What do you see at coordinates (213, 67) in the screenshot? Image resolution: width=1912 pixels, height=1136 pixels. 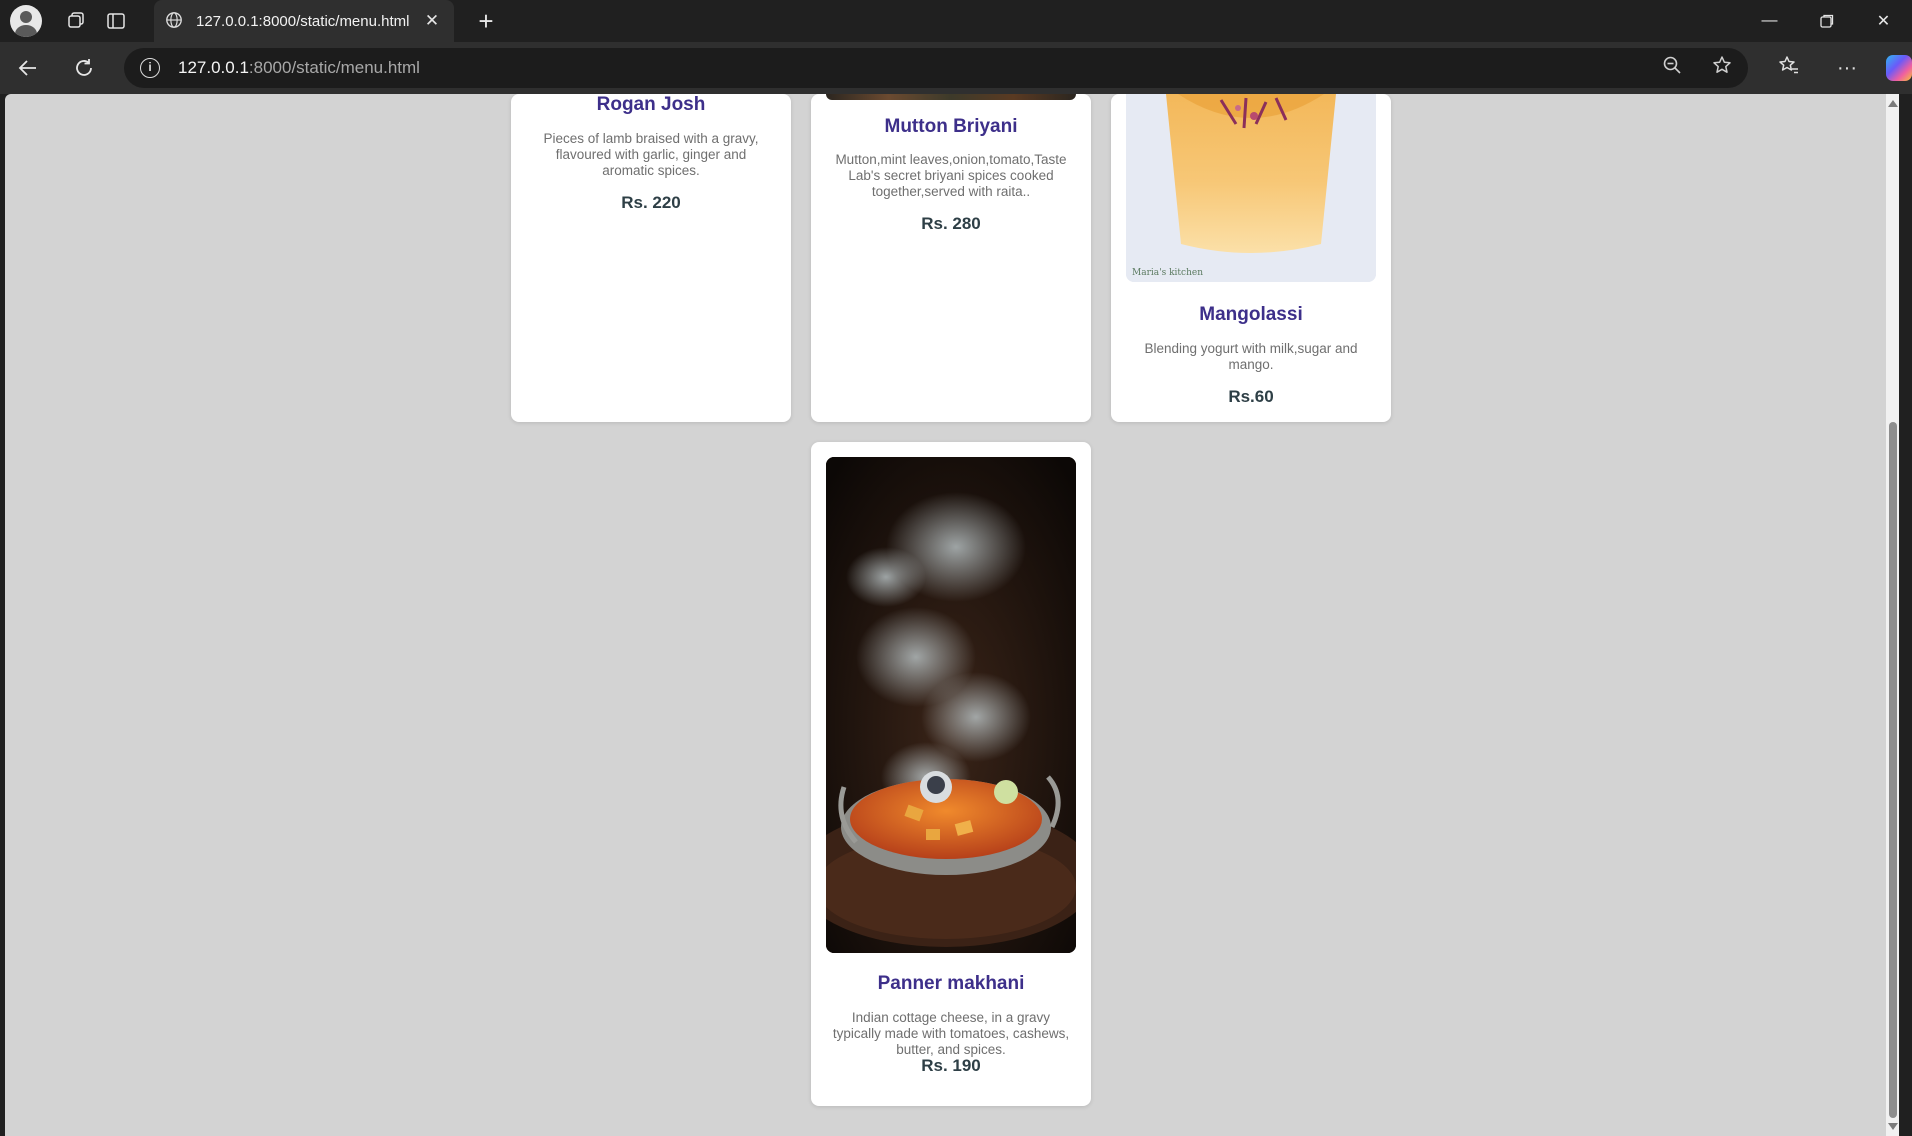 I see `url-host: 127.0.0.1` at bounding box center [213, 67].